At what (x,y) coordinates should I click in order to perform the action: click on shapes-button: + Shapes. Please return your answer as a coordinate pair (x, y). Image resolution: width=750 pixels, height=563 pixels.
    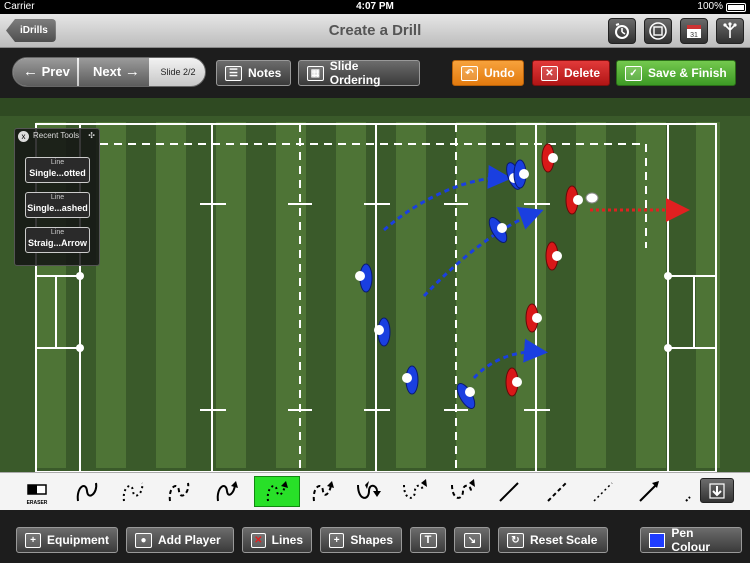
    Looking at the image, I should click on (361, 540).